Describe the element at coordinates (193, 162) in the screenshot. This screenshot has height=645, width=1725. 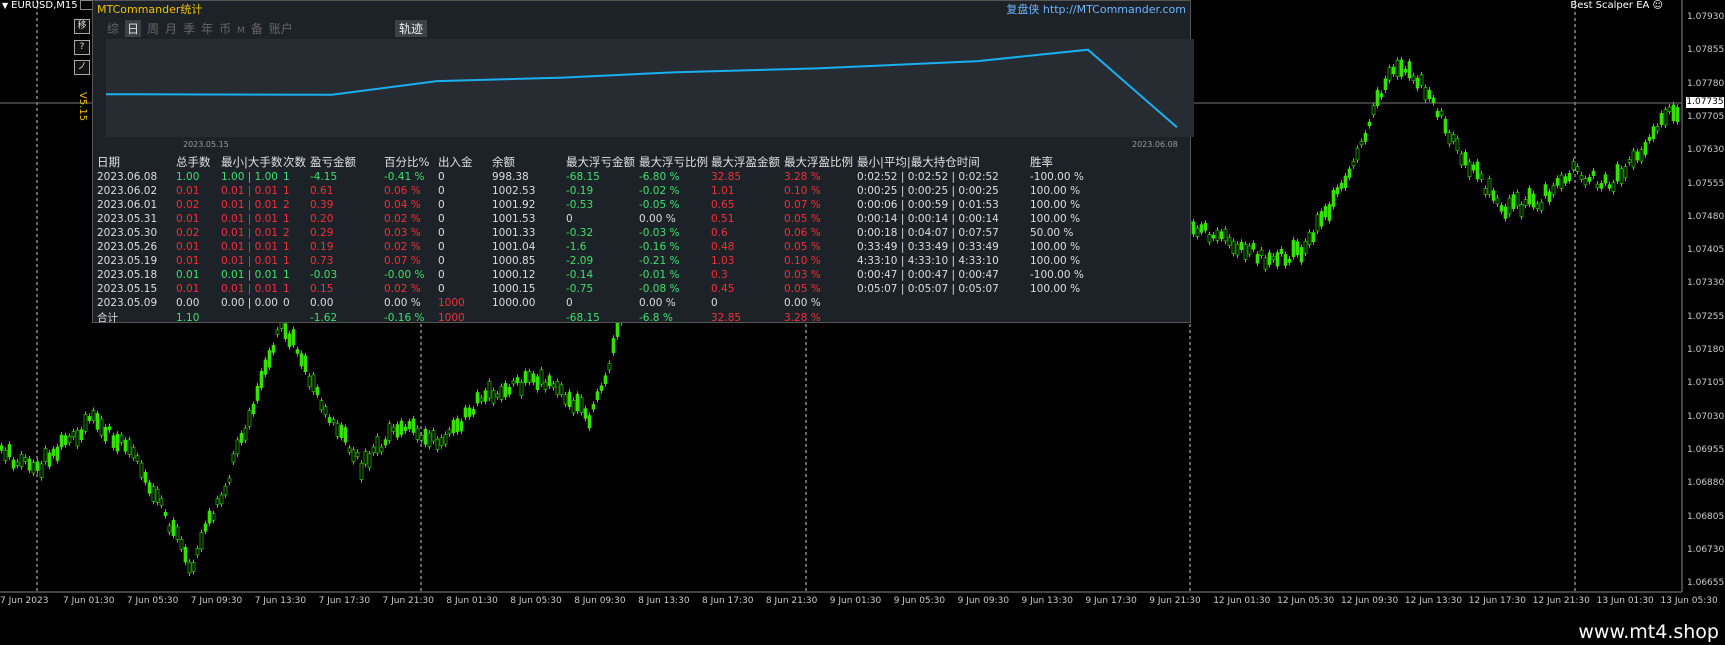
I see `col-header: 总手数` at that location.